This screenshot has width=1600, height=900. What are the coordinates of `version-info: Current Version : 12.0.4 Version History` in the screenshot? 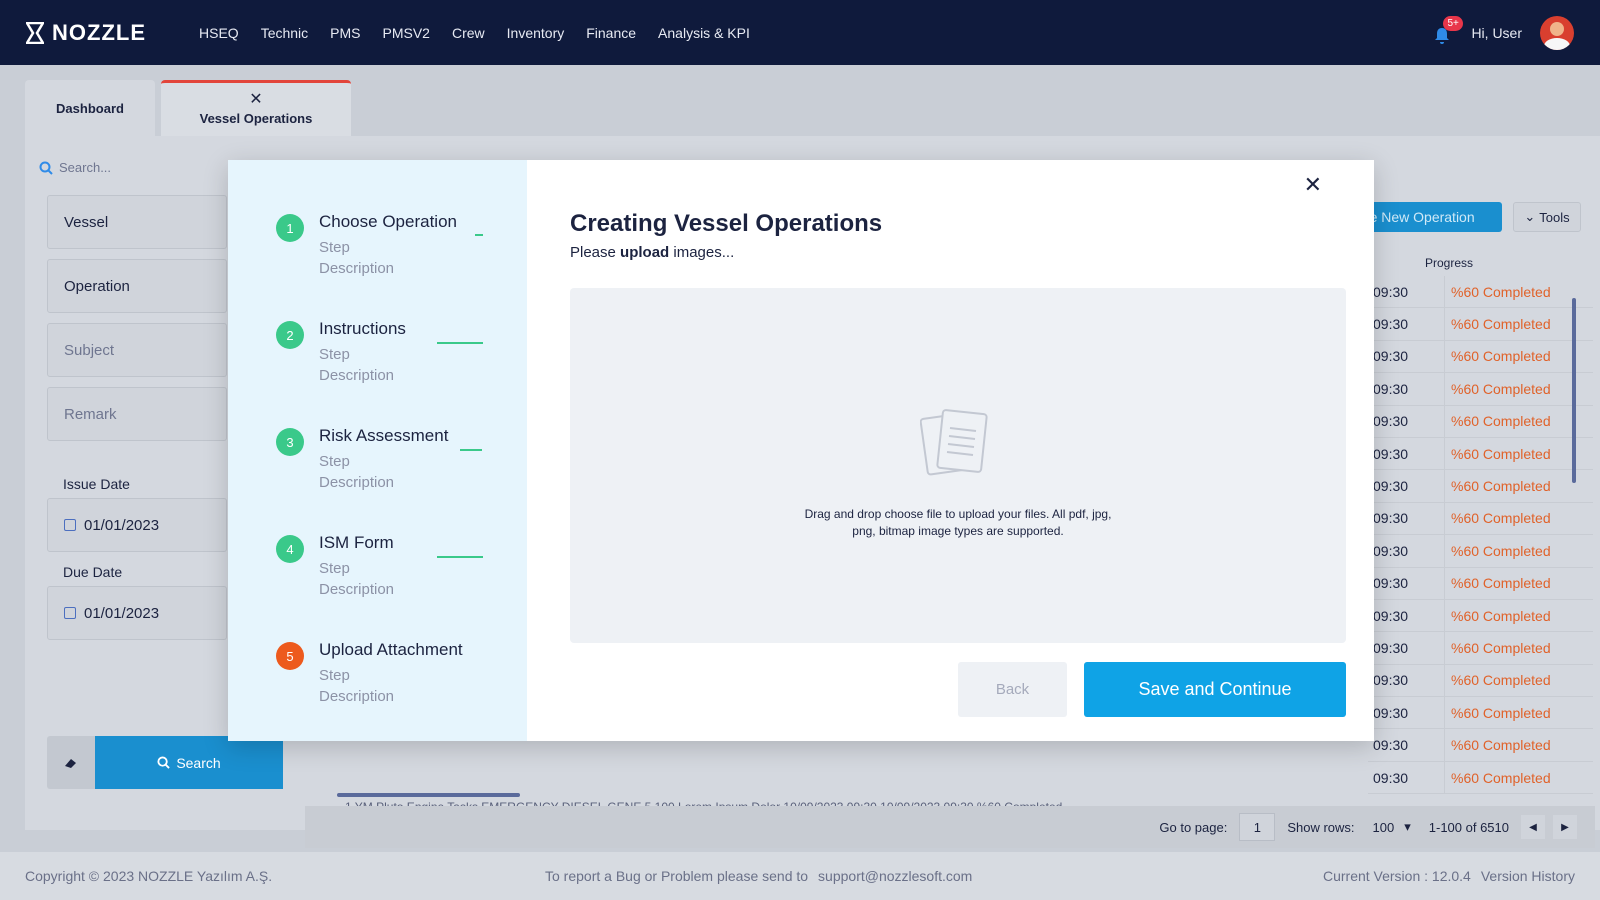 It's located at (1449, 876).